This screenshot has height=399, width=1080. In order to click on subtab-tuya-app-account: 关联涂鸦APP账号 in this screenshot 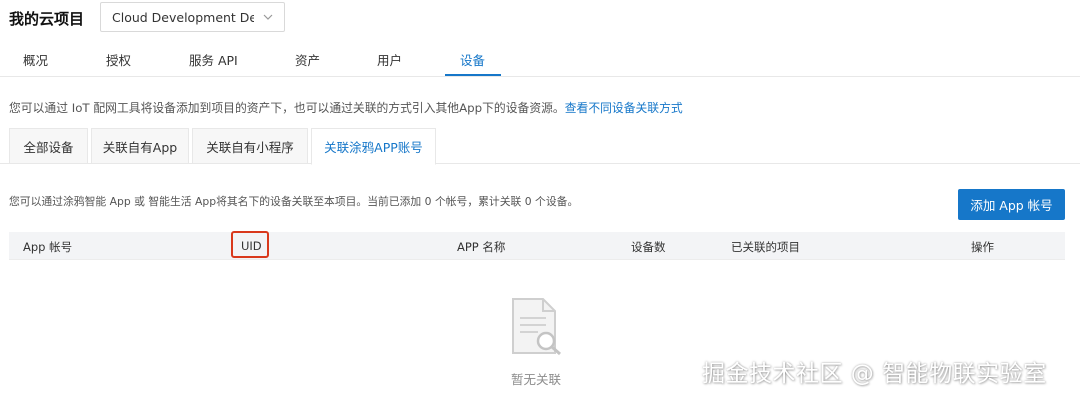, I will do `click(373, 146)`.